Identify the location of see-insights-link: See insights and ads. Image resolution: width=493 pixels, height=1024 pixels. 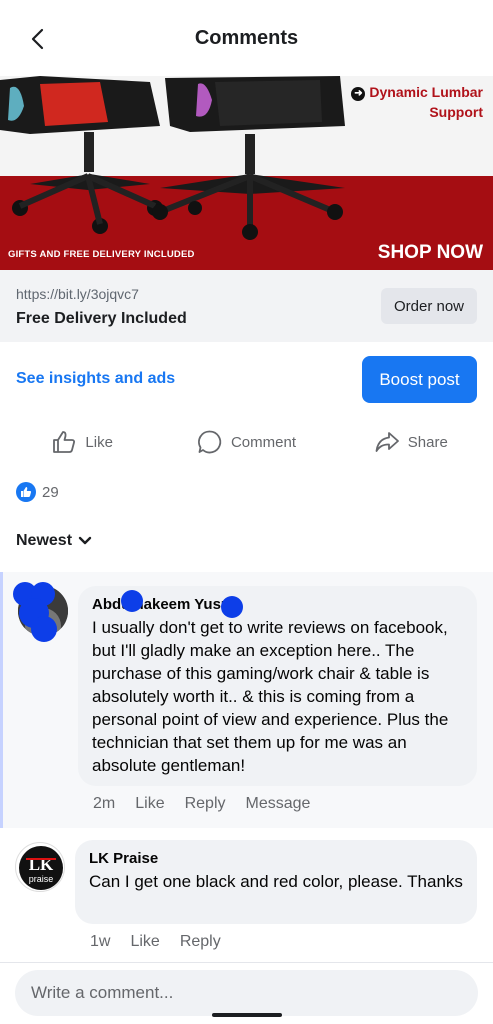
(95, 379).